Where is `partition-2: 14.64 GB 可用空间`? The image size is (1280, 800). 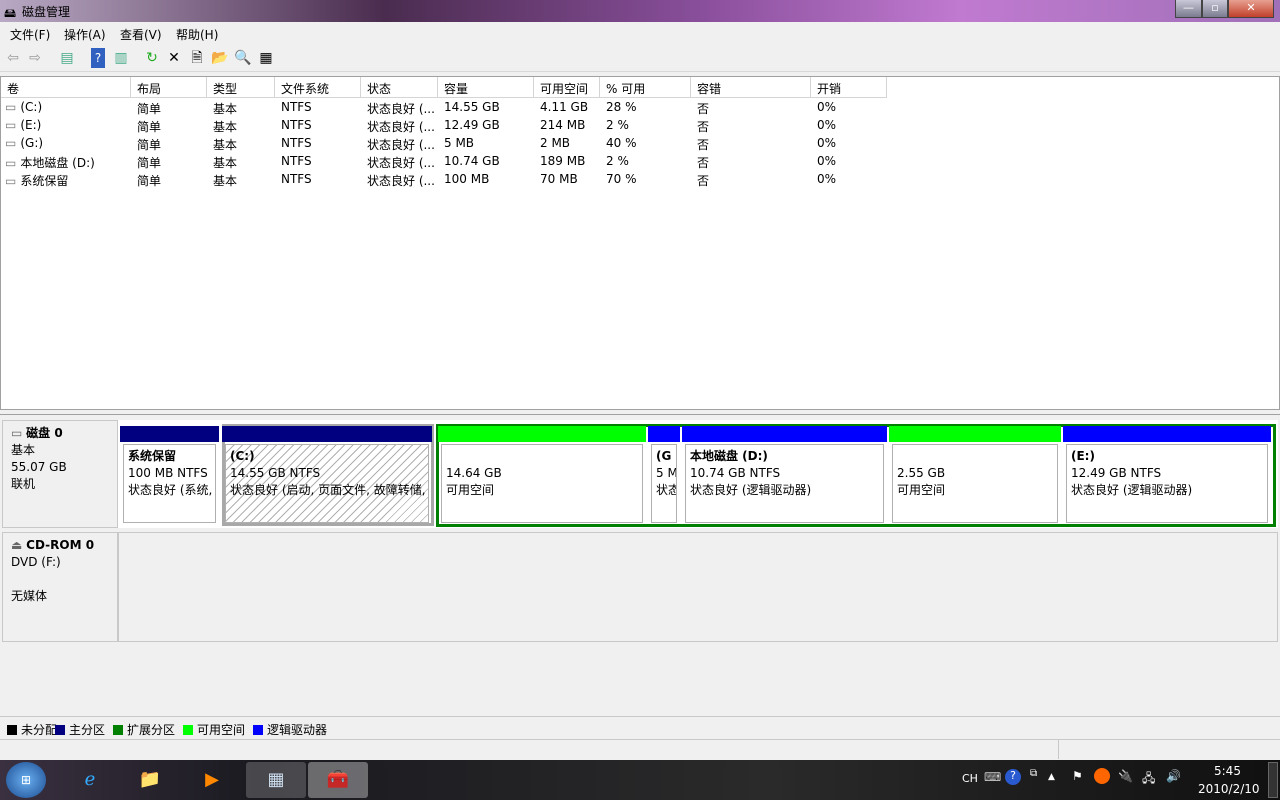
partition-2: 14.64 GB 可用空间 is located at coordinates (542, 483).